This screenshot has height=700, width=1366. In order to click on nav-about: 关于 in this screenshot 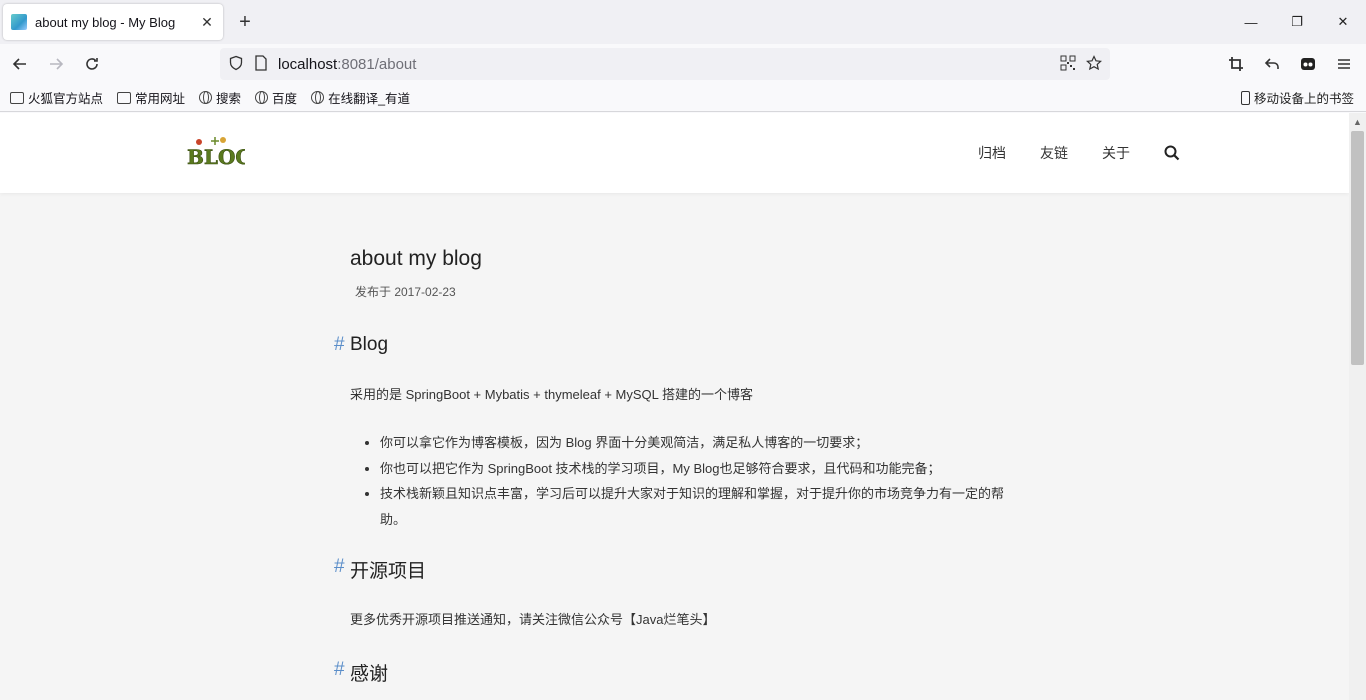, I will do `click(1116, 153)`.